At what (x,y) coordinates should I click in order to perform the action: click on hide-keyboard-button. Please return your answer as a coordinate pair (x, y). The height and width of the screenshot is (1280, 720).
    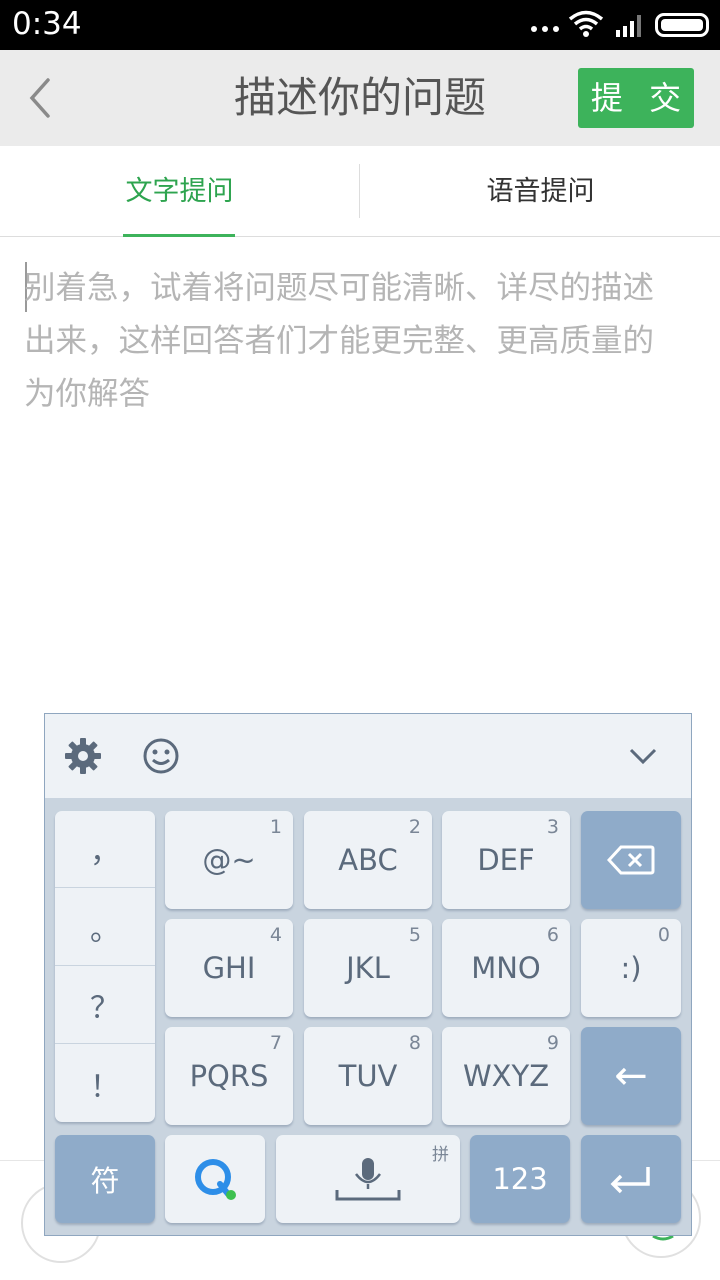
    Looking at the image, I should click on (643, 756).